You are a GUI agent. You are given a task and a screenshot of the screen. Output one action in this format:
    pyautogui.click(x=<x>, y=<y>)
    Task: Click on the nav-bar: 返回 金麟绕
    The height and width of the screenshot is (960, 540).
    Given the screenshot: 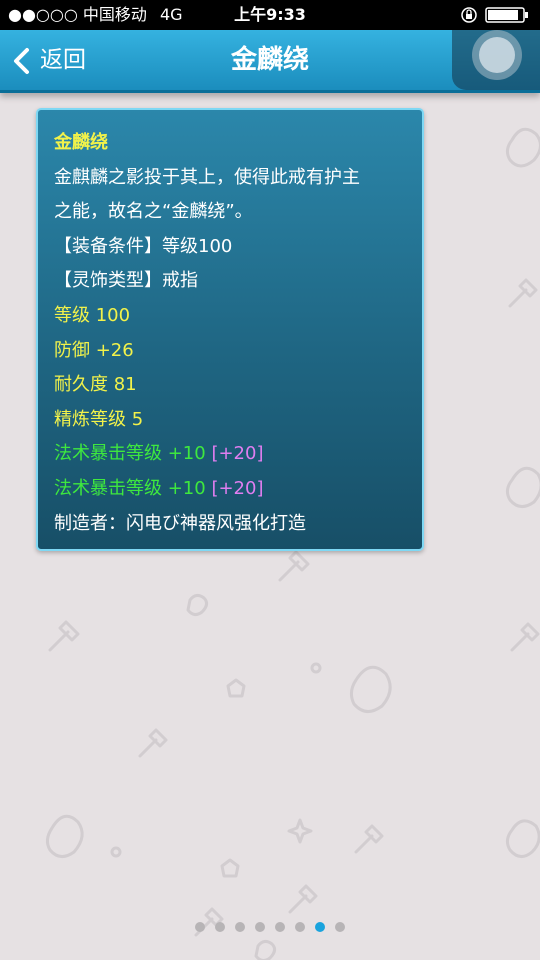 What is the action you would take?
    pyautogui.click(x=270, y=61)
    